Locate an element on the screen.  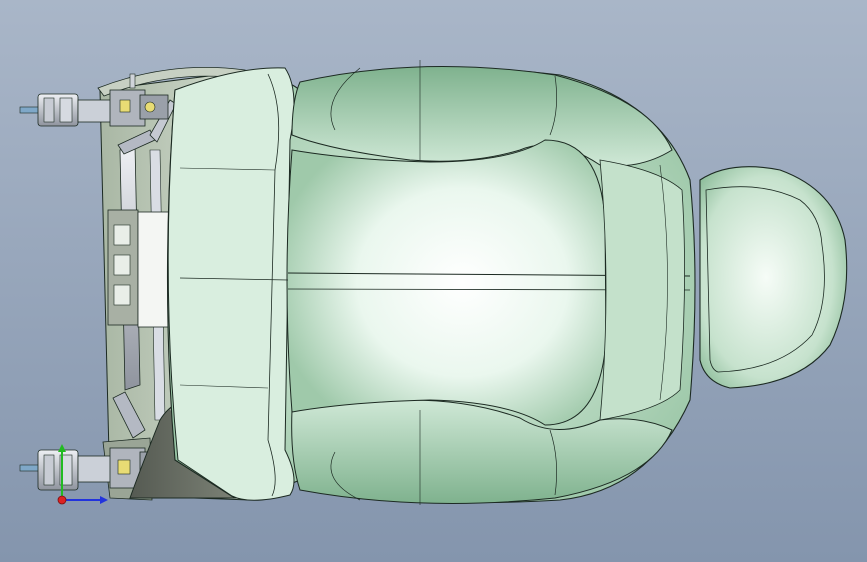
lumbar-support-plate is located at coordinates (142, 268).